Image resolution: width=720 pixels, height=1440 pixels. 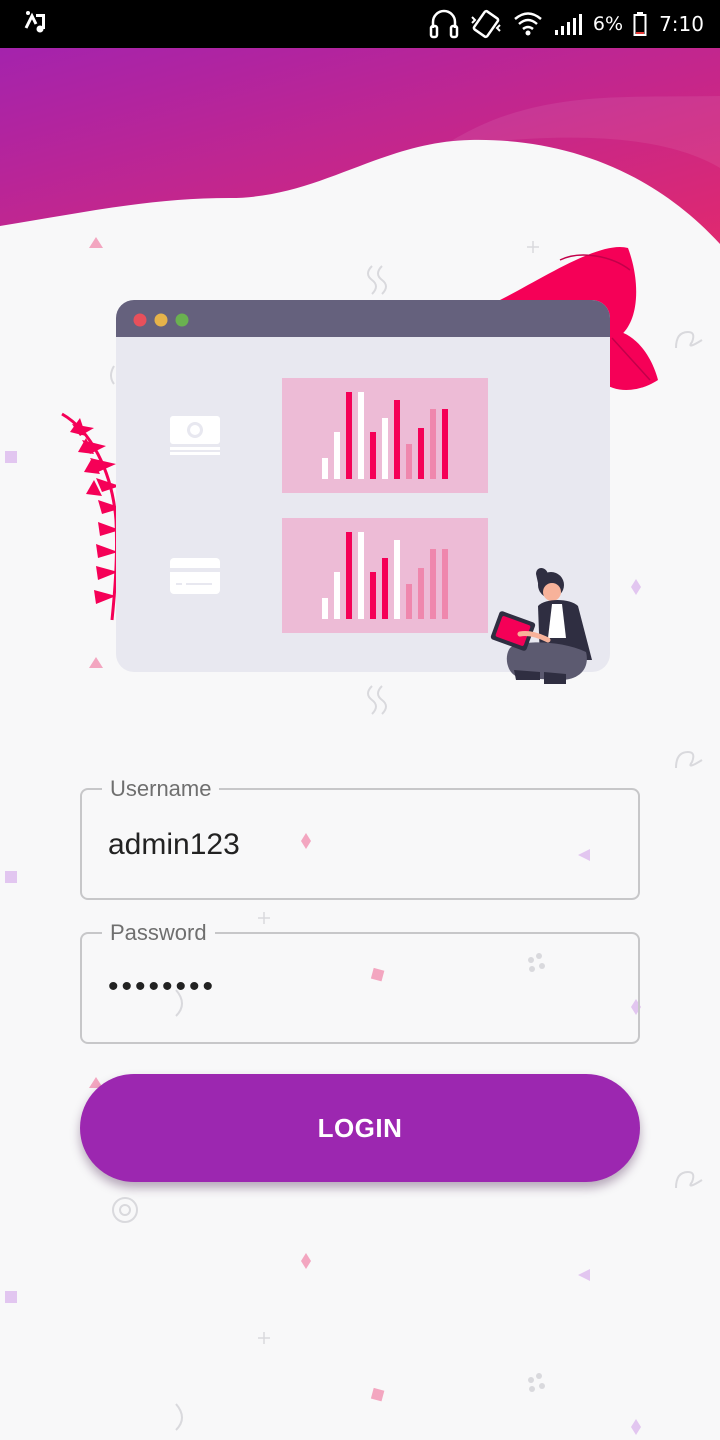 What do you see at coordinates (195, 576) in the screenshot?
I see `credit-card-icon` at bounding box center [195, 576].